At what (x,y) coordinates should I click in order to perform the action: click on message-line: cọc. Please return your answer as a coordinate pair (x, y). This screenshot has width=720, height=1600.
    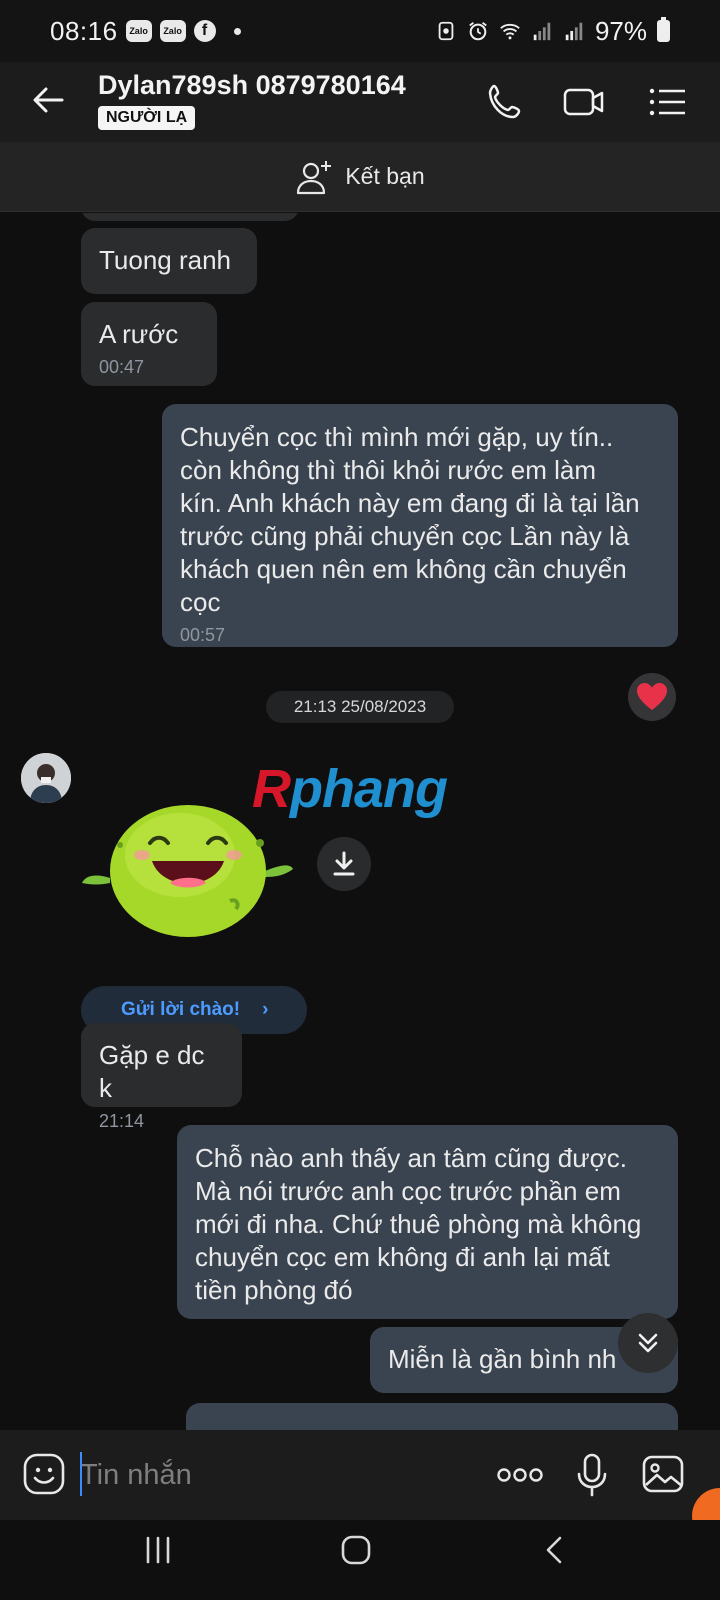
    Looking at the image, I should click on (200, 602).